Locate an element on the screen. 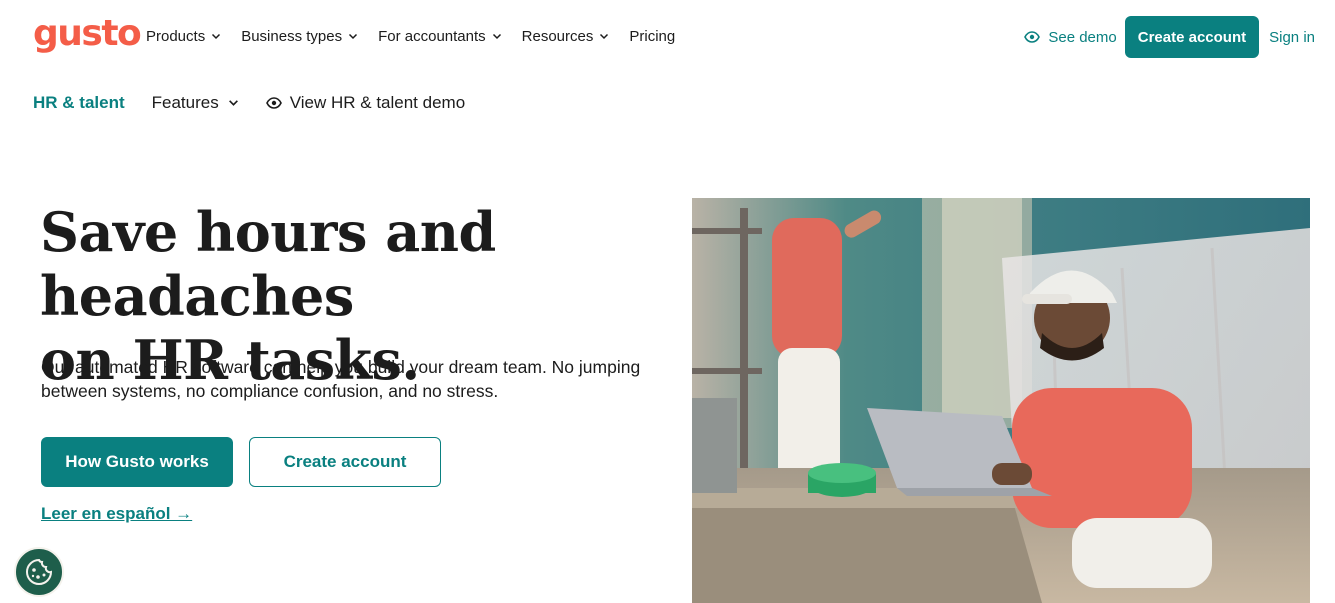 Image resolution: width=1335 pixels, height=603 pixels. cookie-settings-button is located at coordinates (39, 572).